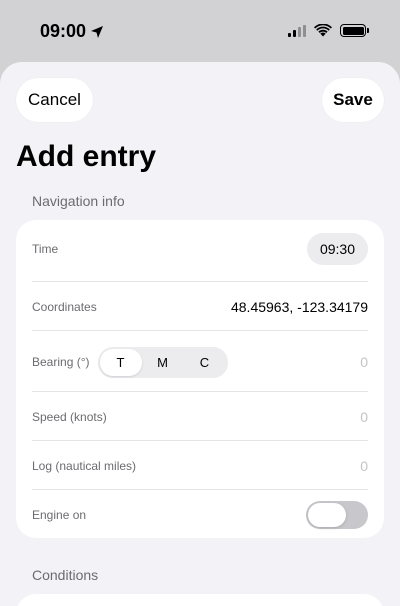  Describe the element at coordinates (200, 466) in the screenshot. I see `log-row: Log (nautical miles) 0` at that location.